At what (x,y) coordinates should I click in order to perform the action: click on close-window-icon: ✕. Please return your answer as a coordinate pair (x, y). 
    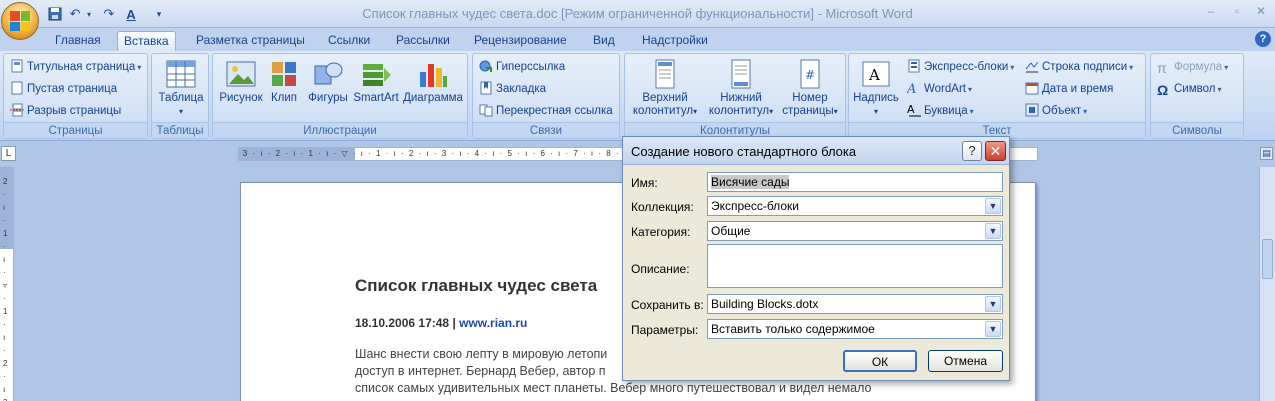
    Looking at the image, I should click on (1261, 12).